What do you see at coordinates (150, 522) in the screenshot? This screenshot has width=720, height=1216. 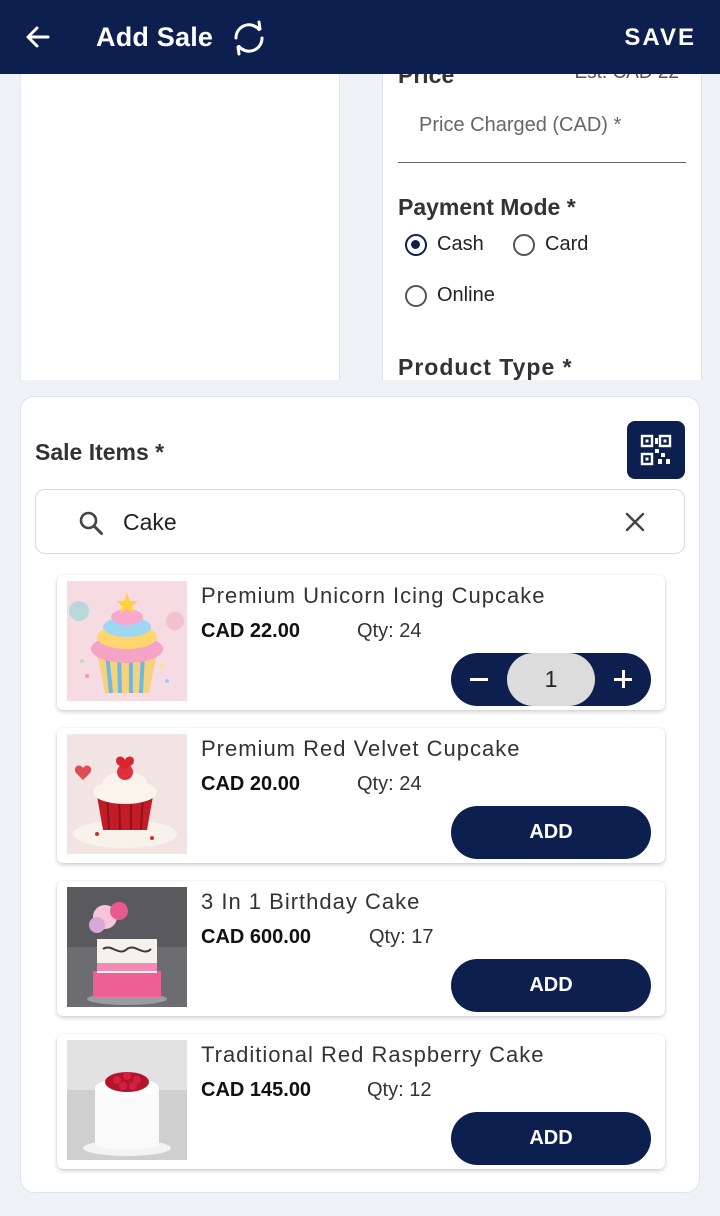 I see `search-input-value: Cake` at bounding box center [150, 522].